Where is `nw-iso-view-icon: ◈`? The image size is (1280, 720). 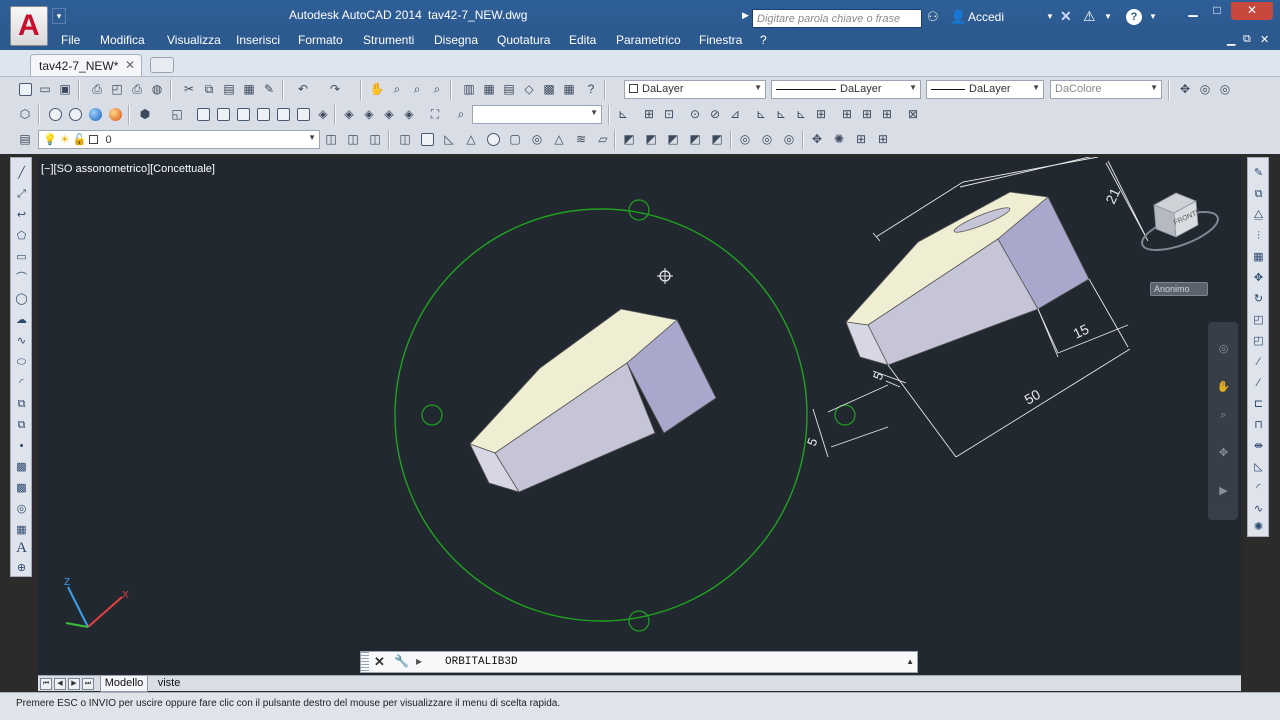 nw-iso-view-icon: ◈ is located at coordinates (389, 114).